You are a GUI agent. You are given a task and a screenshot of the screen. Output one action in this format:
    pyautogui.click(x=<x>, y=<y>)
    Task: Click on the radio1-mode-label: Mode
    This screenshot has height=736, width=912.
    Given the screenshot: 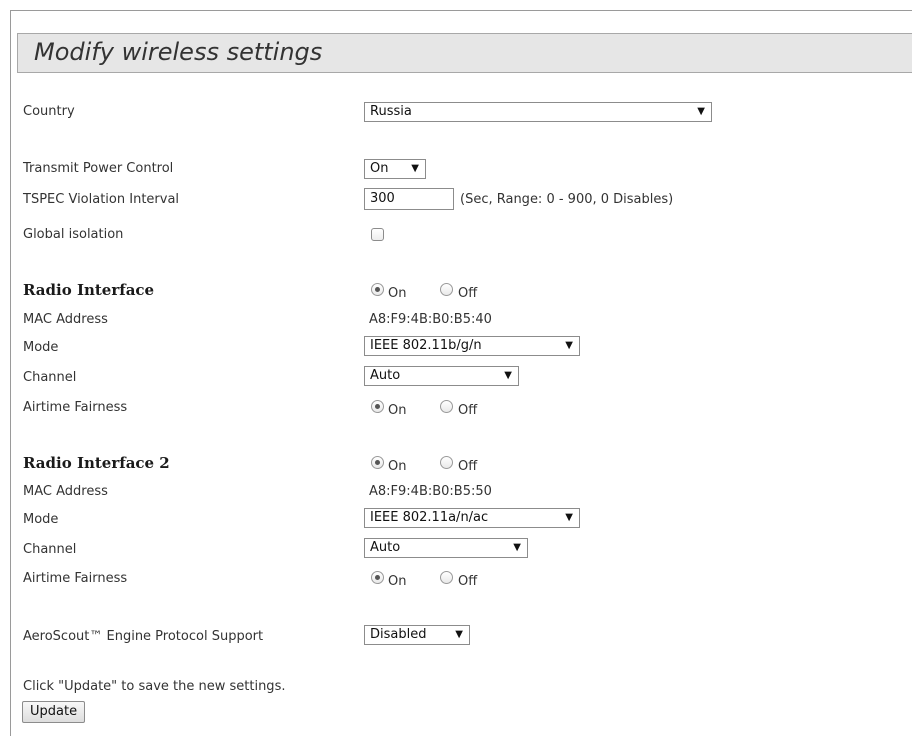 What is the action you would take?
    pyautogui.click(x=41, y=347)
    